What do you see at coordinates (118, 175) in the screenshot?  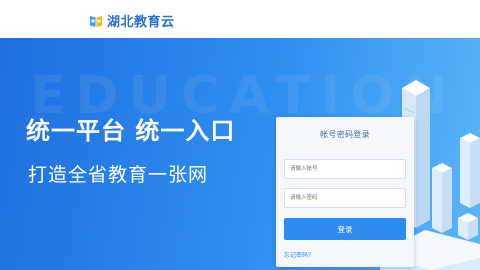 I see `hero-subline: 打造全省教育一张网` at bounding box center [118, 175].